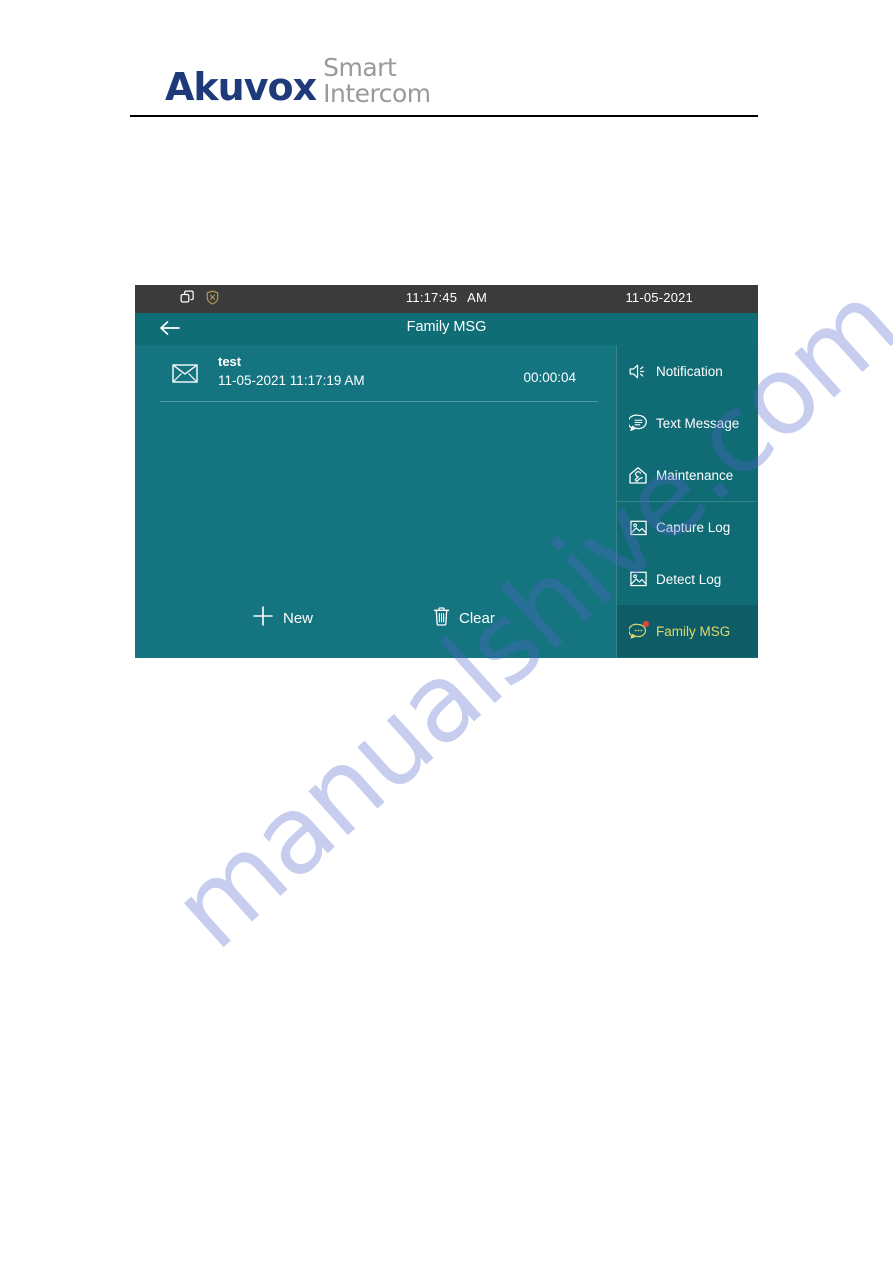  Describe the element at coordinates (693, 631) in the screenshot. I see `sidebar-item-label: Family MSG` at that location.